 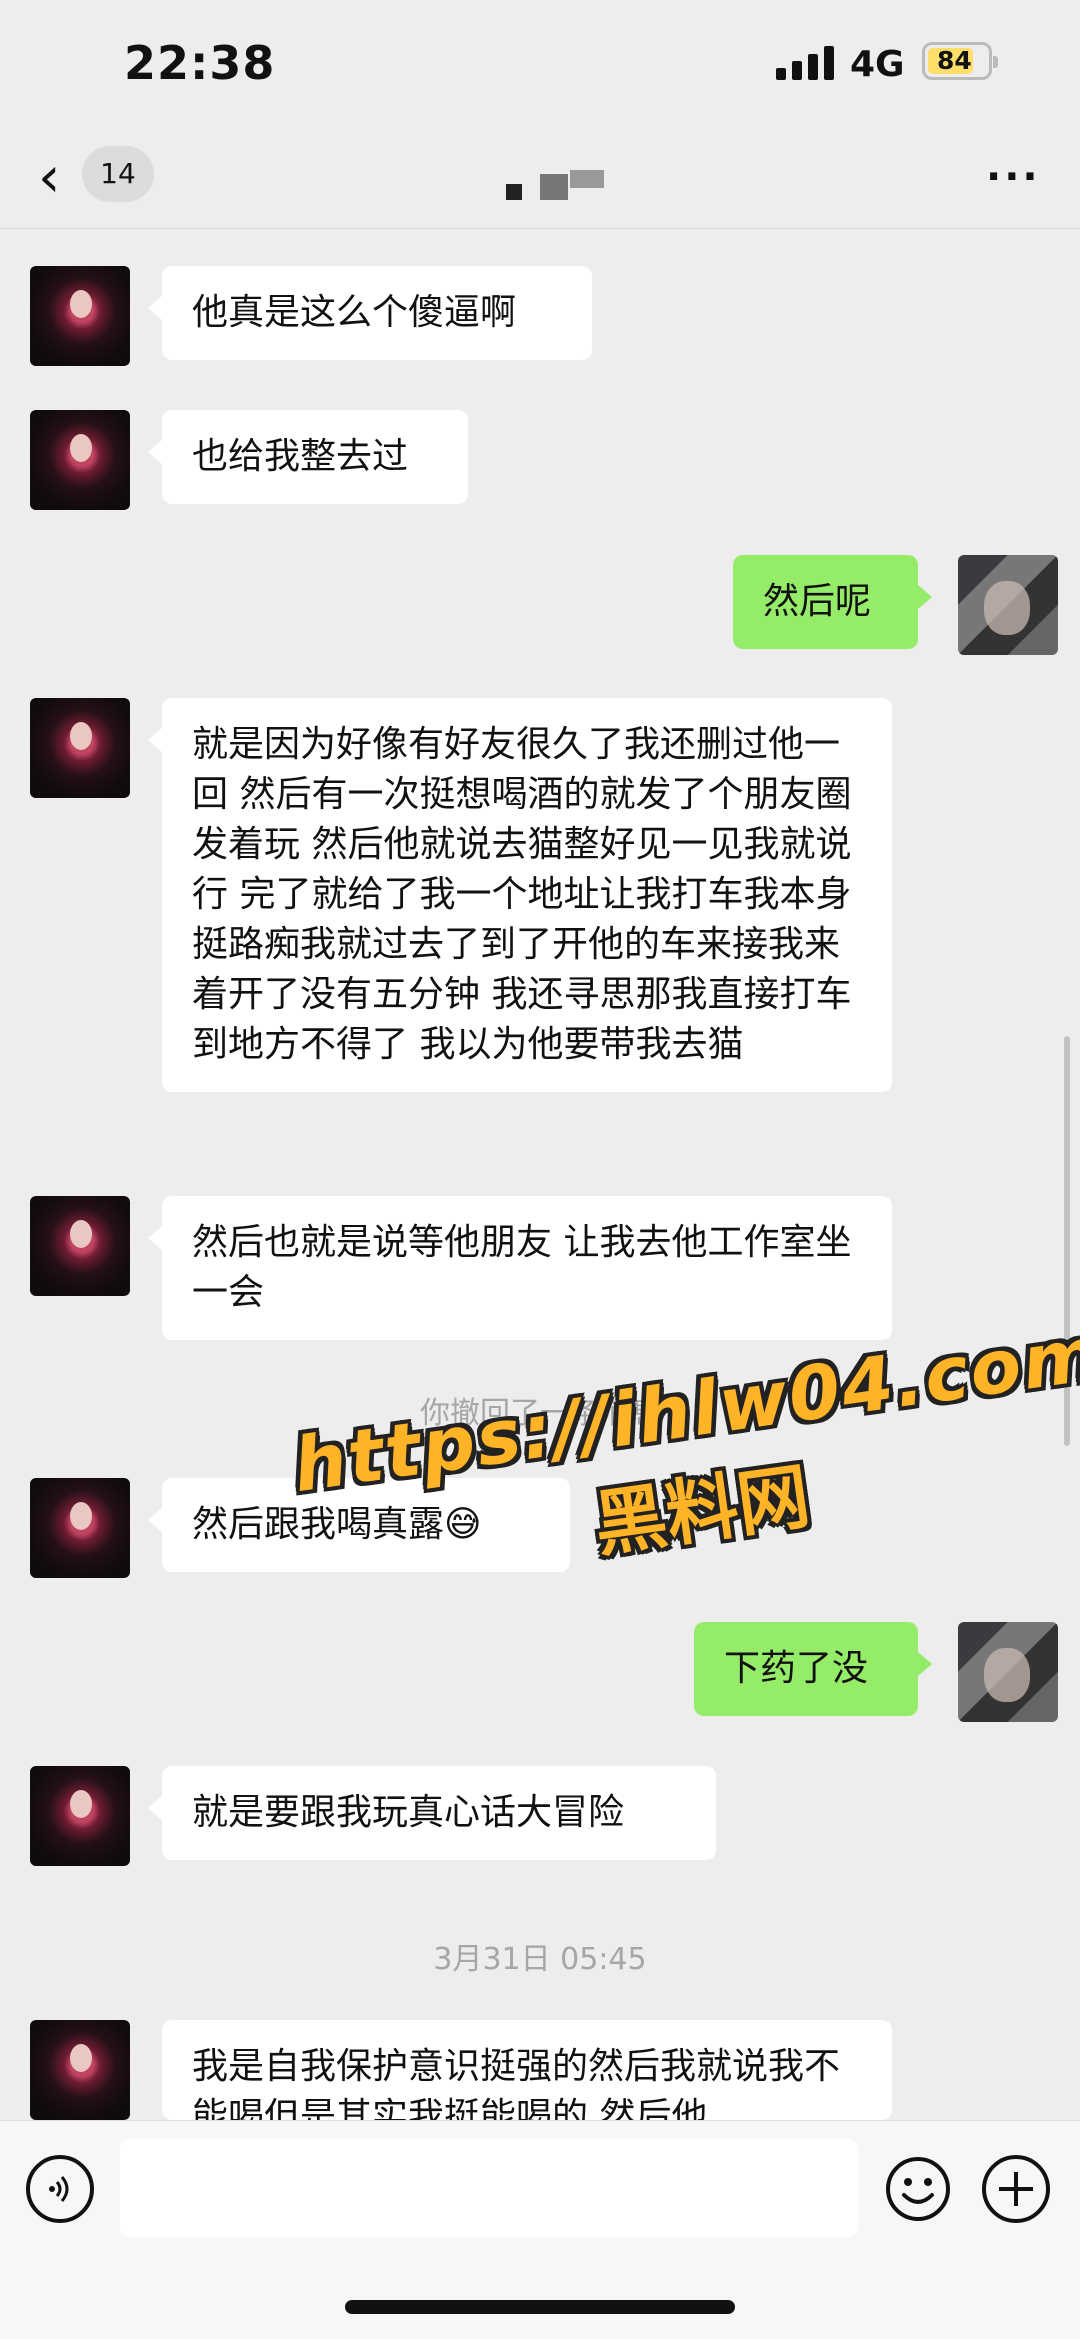 What do you see at coordinates (1067, 1241) in the screenshot?
I see `scrollbar` at bounding box center [1067, 1241].